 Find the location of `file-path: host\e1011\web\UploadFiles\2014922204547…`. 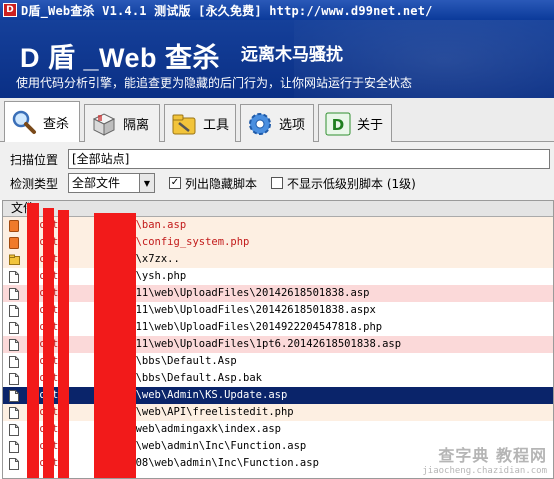

file-path: host\e1011\web\UploadFiles\2014922204547… is located at coordinates (207, 327).